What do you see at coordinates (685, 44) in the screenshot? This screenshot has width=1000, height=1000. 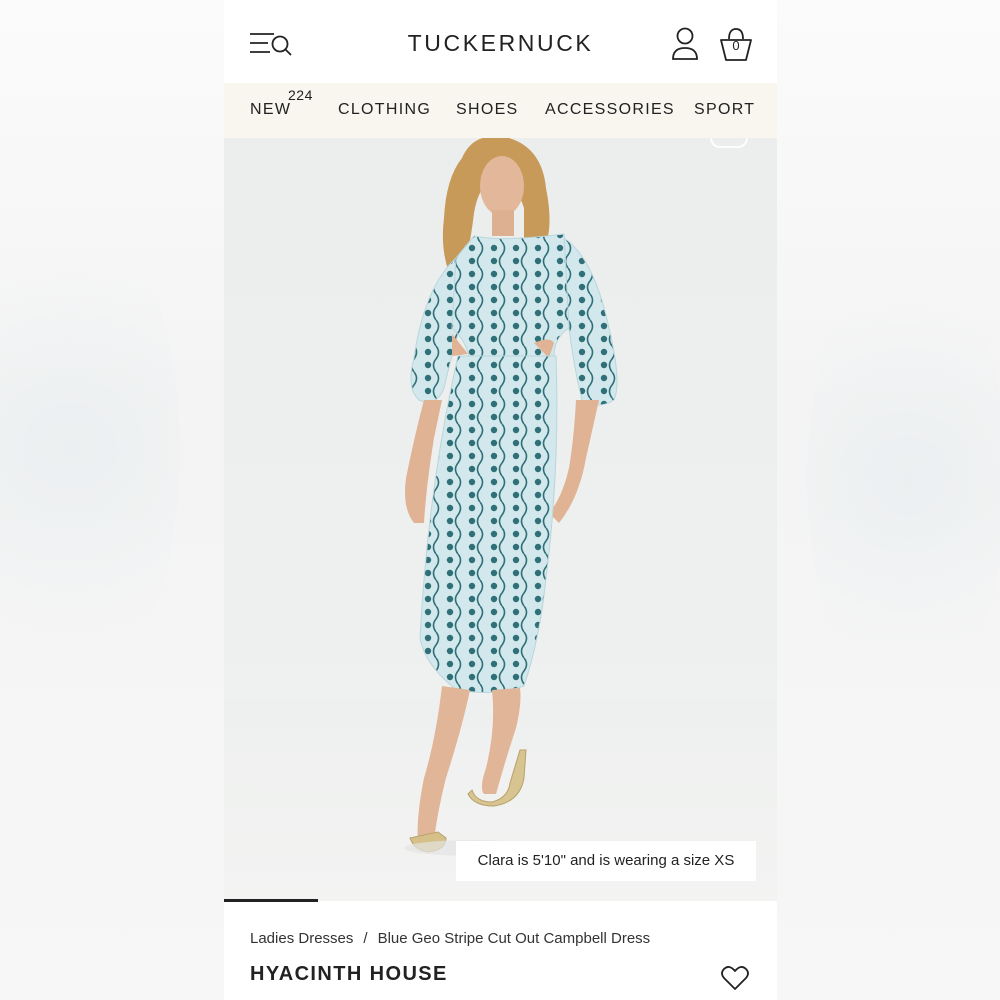 I see `account-icon` at bounding box center [685, 44].